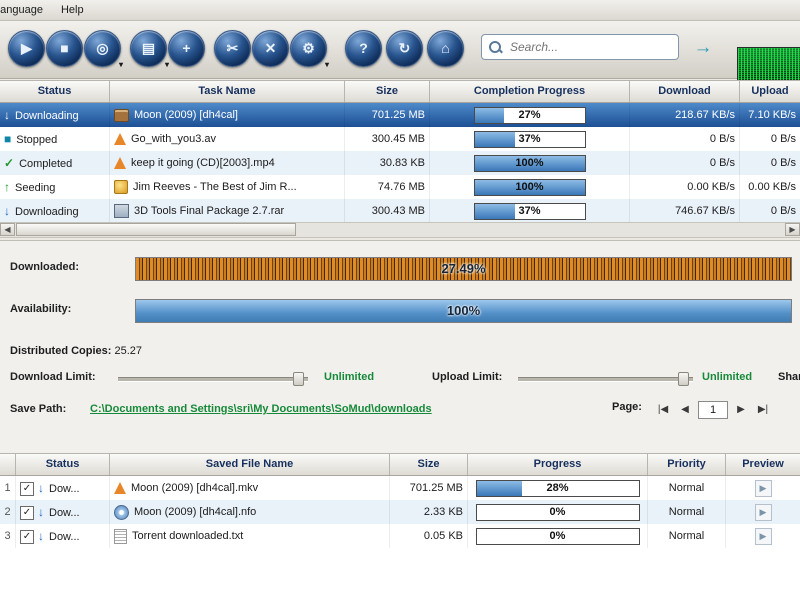  Describe the element at coordinates (703, 48) in the screenshot. I see `search-go-button: →` at that location.